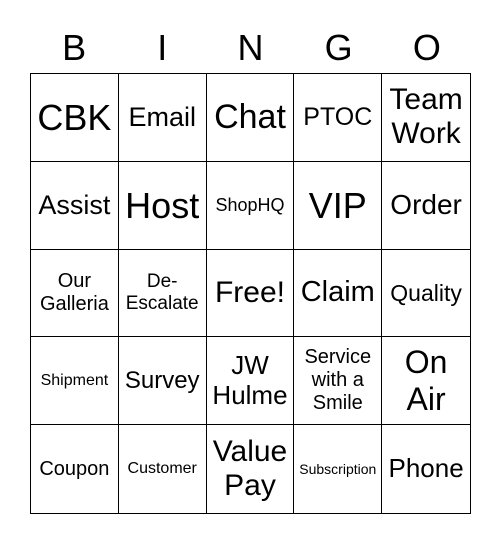 Image resolution: width=500 pixels, height=544 pixels. I want to click on bingo-cell: Free!, so click(250, 293).